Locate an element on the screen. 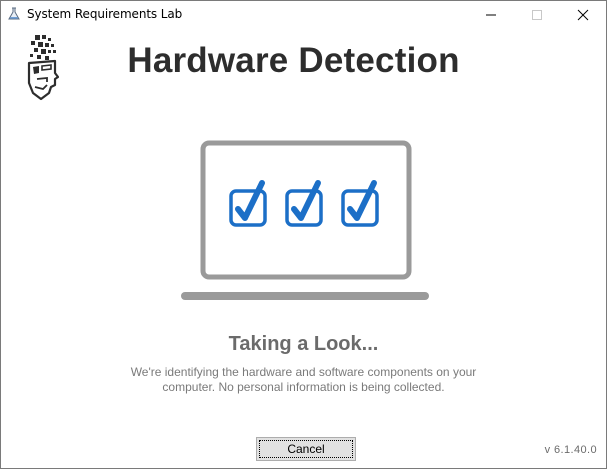 This screenshot has height=469, width=607. minimize-button is located at coordinates (491, 15).